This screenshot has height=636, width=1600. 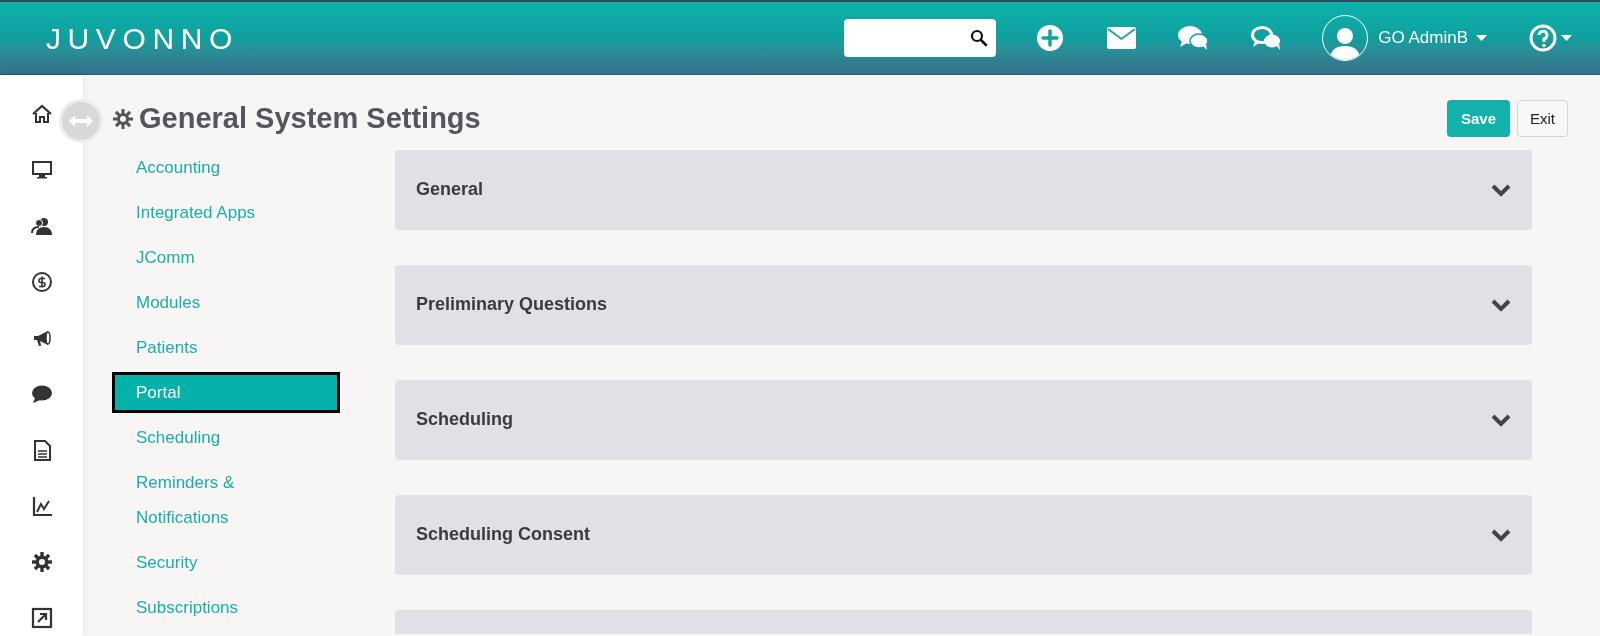 I want to click on nav-item: Modules, so click(x=216, y=302).